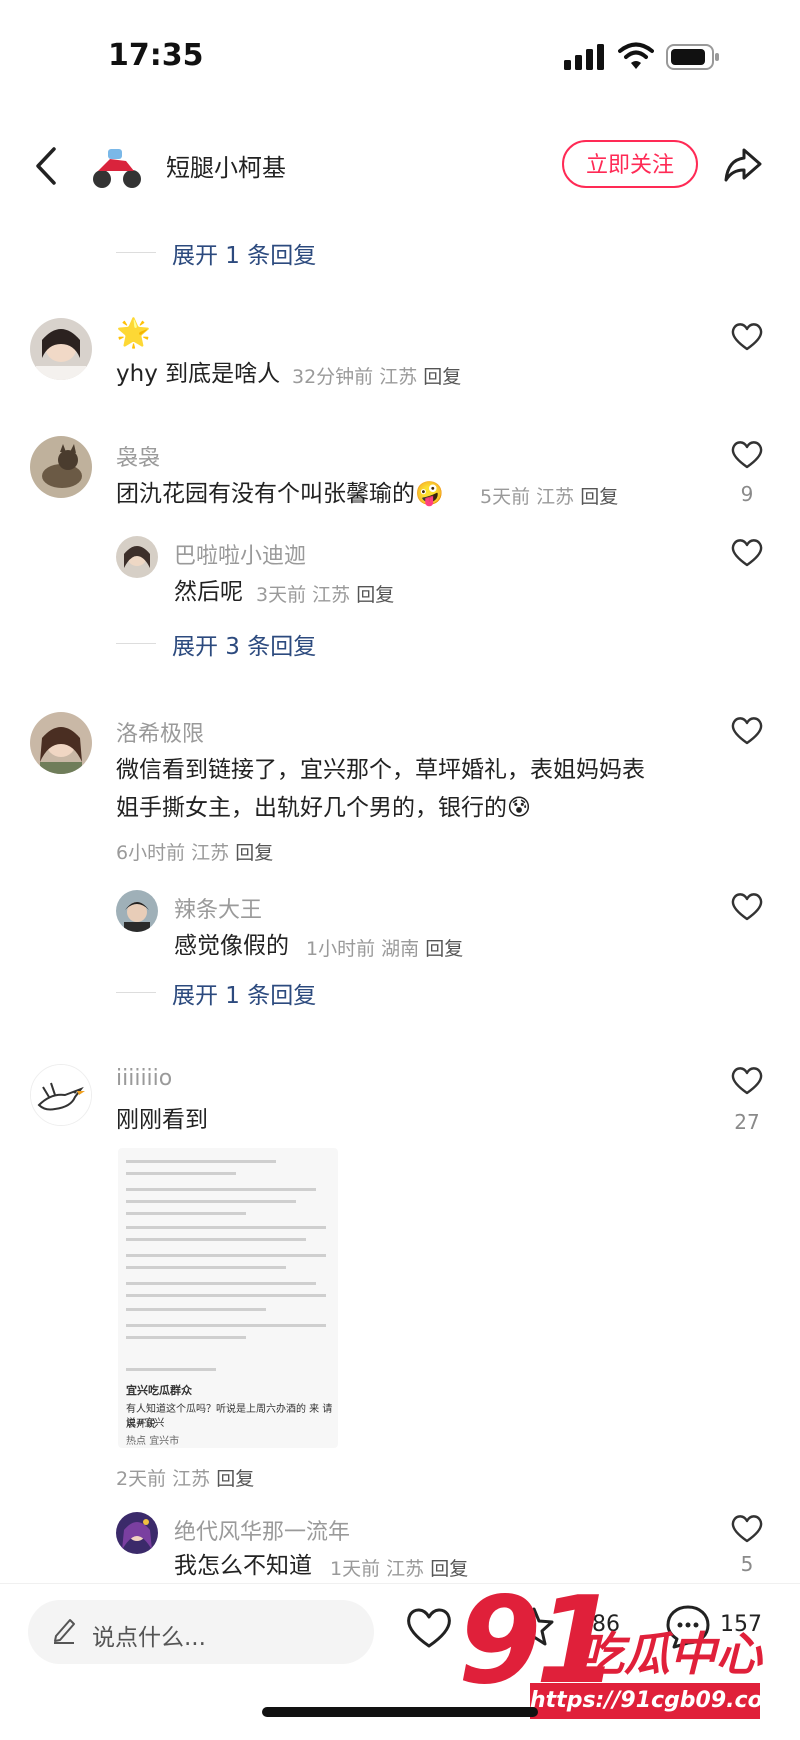 The height and width of the screenshot is (1740, 800). Describe the element at coordinates (162, 1120) in the screenshot. I see `comment-text: 刚刚看到` at that location.